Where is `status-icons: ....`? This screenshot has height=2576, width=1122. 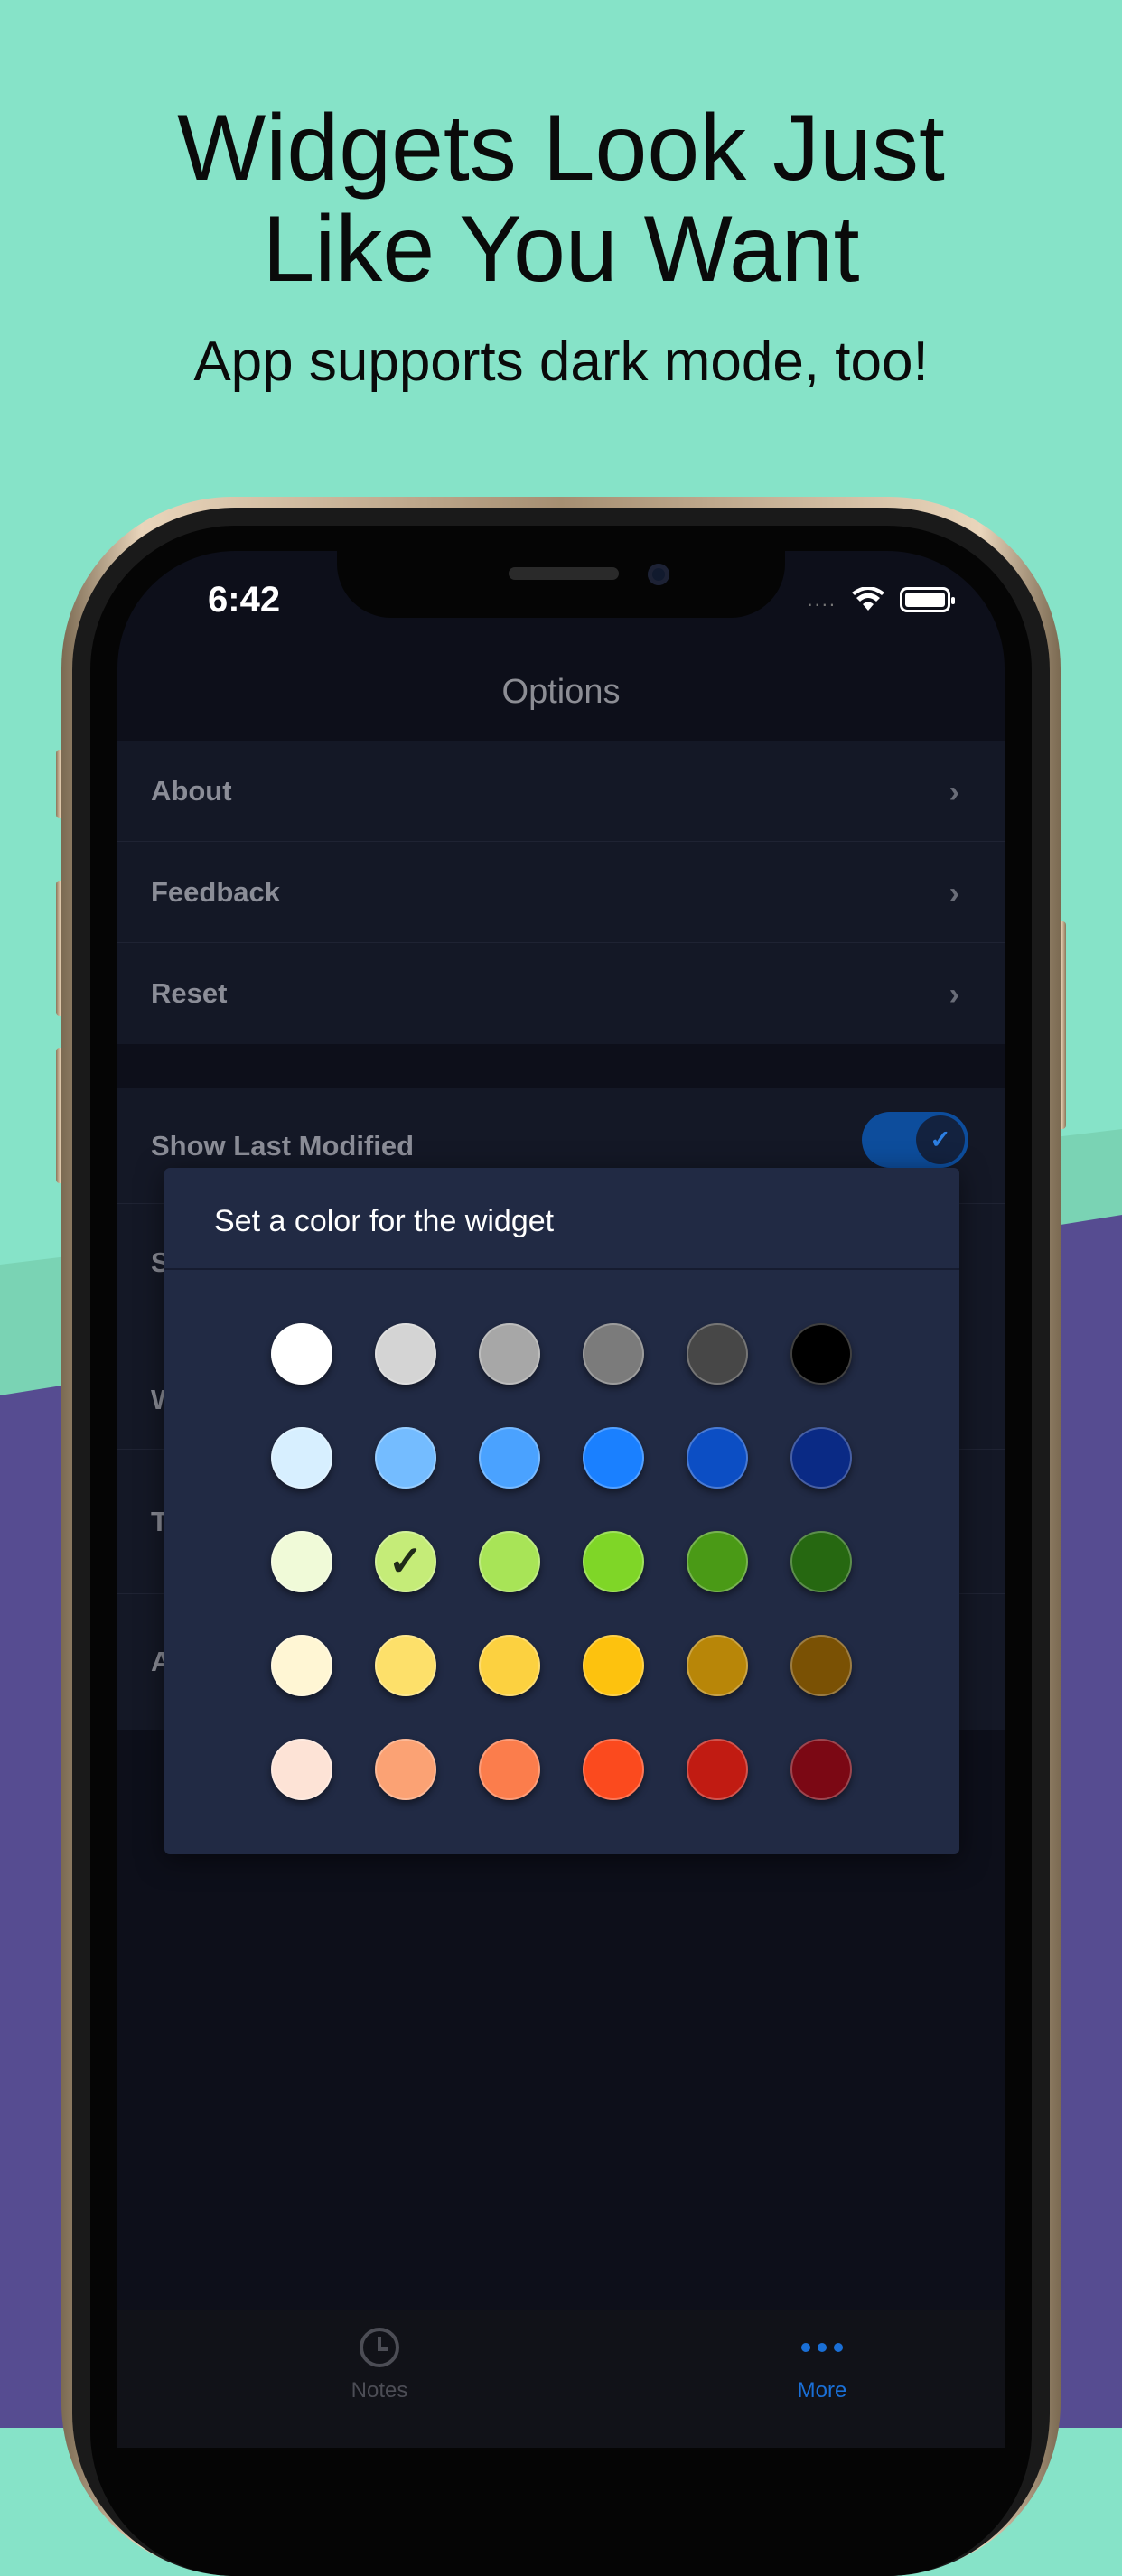
status-icons: .... is located at coordinates (881, 599).